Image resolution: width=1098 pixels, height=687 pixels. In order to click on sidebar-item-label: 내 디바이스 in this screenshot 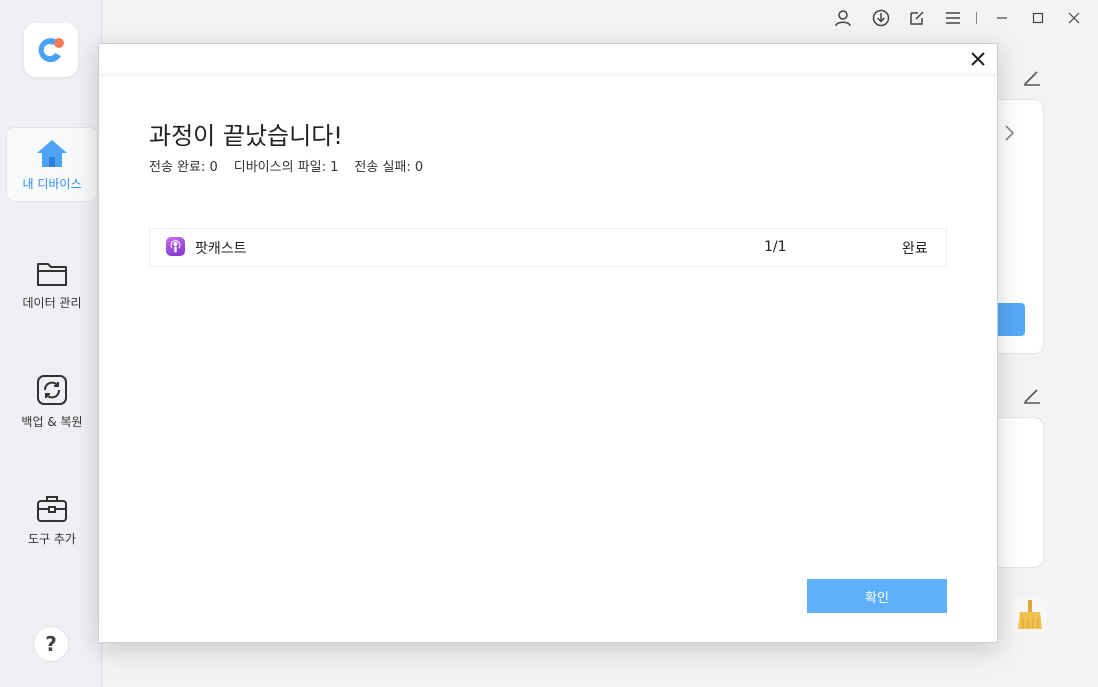, I will do `click(52, 184)`.